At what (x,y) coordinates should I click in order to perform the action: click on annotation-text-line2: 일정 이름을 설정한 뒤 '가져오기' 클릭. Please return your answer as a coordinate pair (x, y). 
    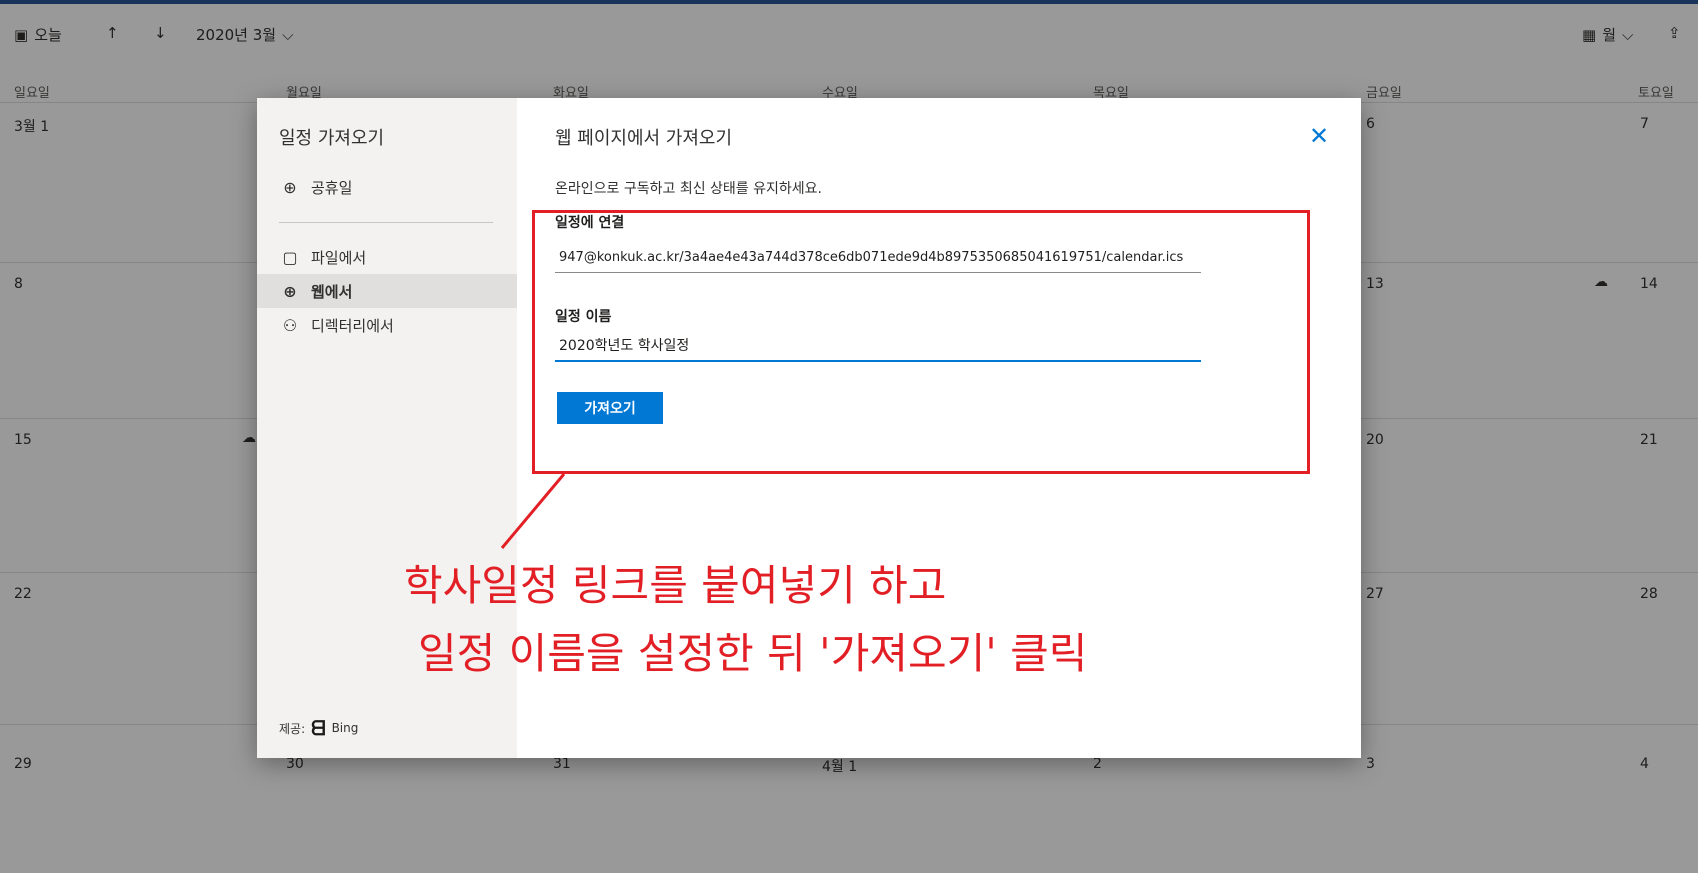
    Looking at the image, I should click on (753, 653).